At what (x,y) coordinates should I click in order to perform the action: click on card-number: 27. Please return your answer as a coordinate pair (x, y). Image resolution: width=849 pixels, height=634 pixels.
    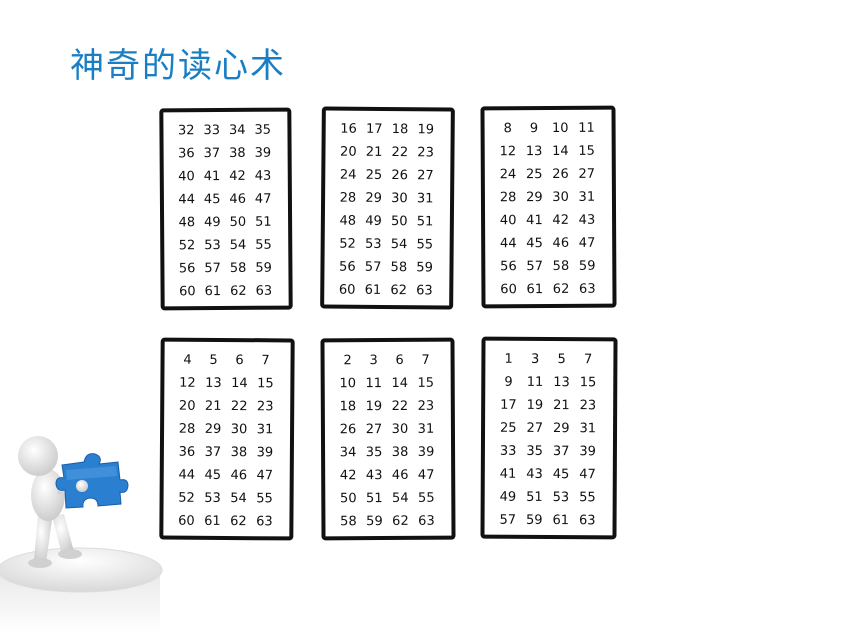
    Looking at the image, I should click on (535, 428).